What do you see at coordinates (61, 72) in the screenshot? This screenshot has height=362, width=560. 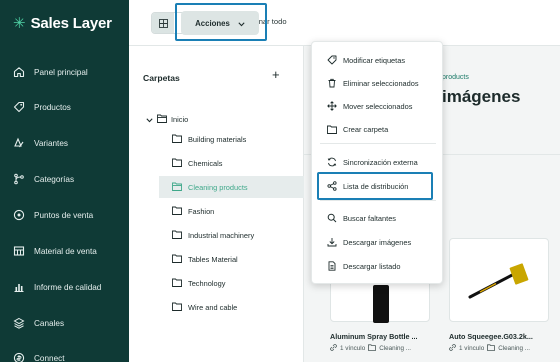 I see `sidebar-item-label: Panel principal` at bounding box center [61, 72].